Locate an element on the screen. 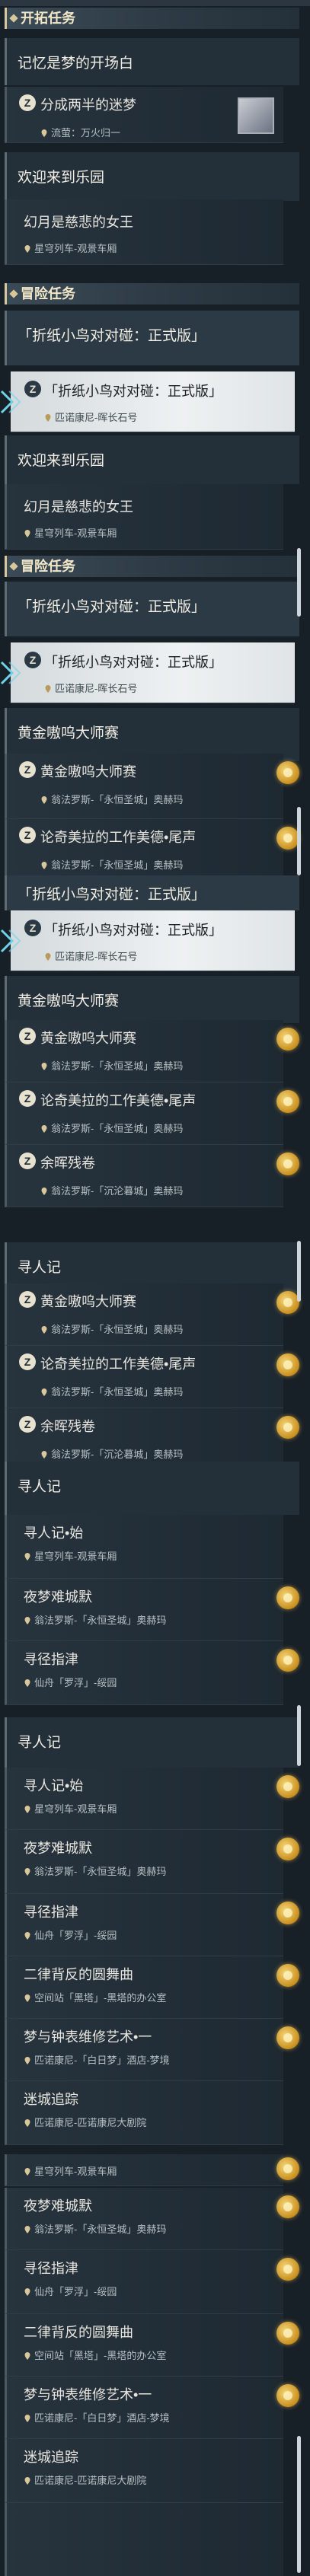  group-memory-beginning: 记忆是梦的开场白 is located at coordinates (152, 61).